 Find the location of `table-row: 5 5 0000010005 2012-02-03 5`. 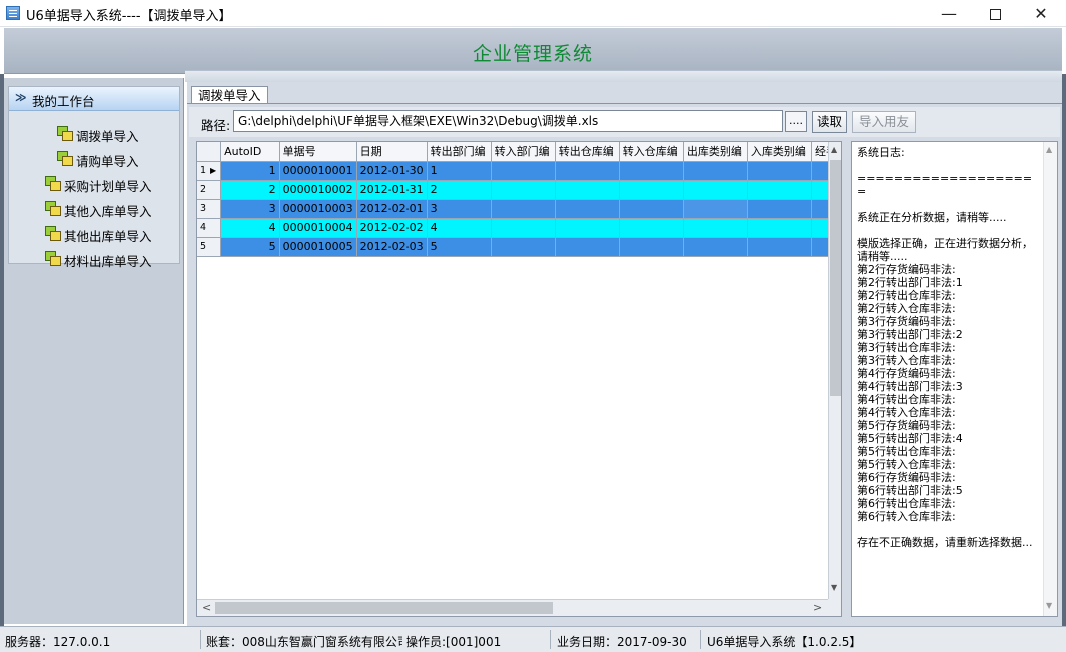

table-row: 5 5 0000010005 2012-02-03 5 is located at coordinates (519, 247).